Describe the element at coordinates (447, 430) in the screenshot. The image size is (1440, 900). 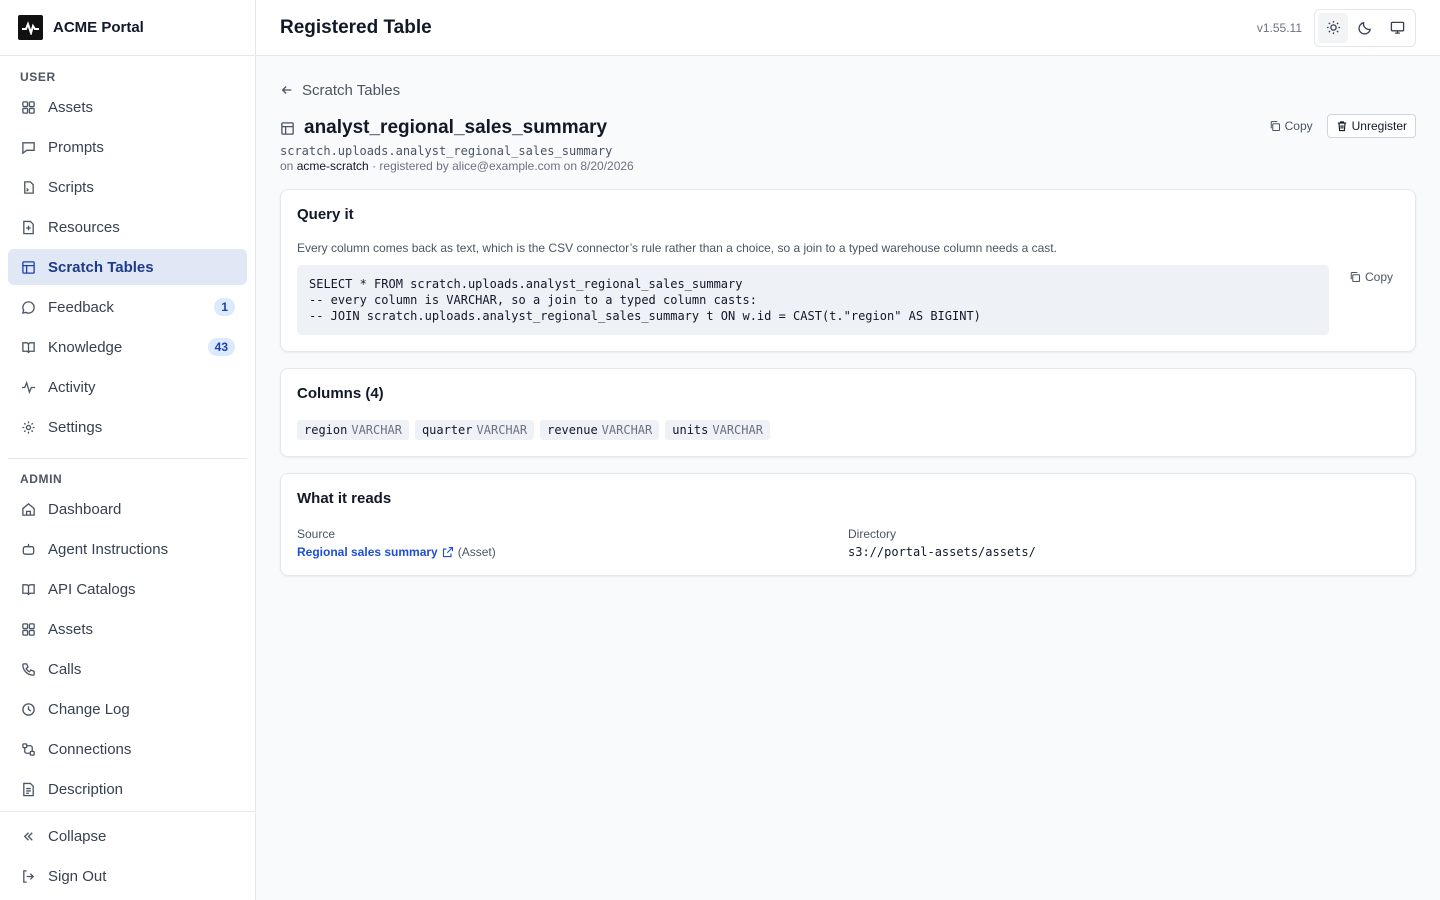
I see `column-name: quarter` at that location.